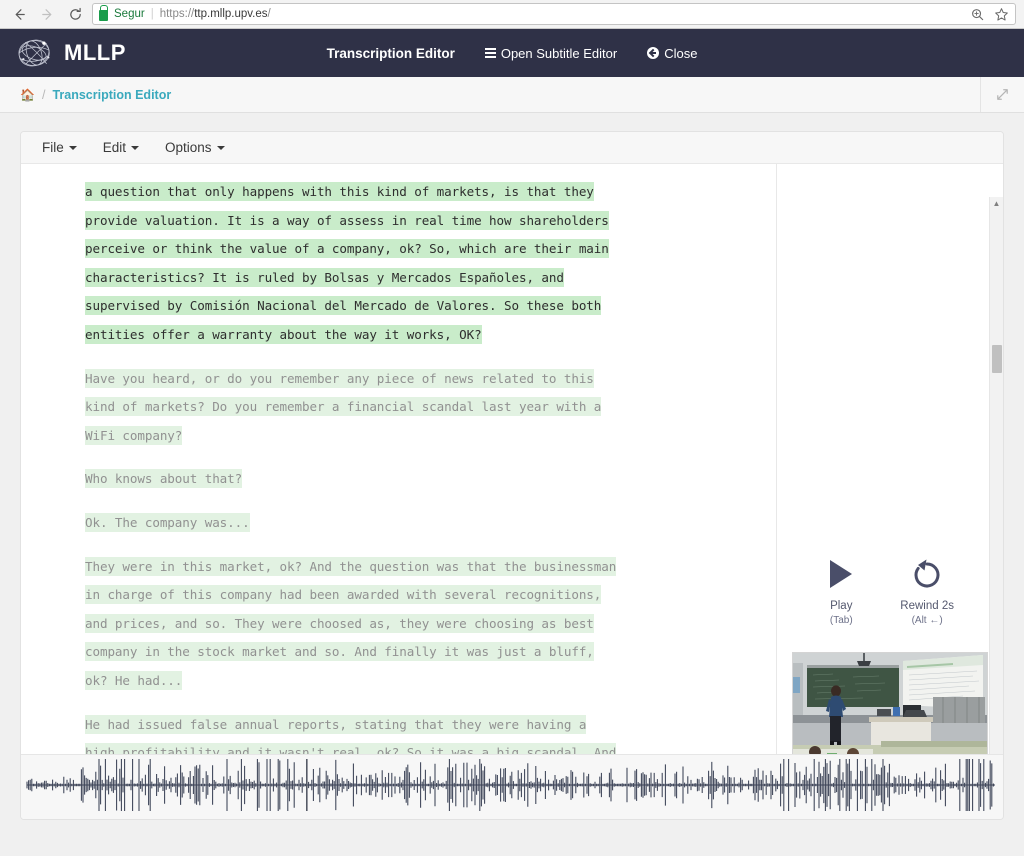  I want to click on reload-button, so click(75, 14).